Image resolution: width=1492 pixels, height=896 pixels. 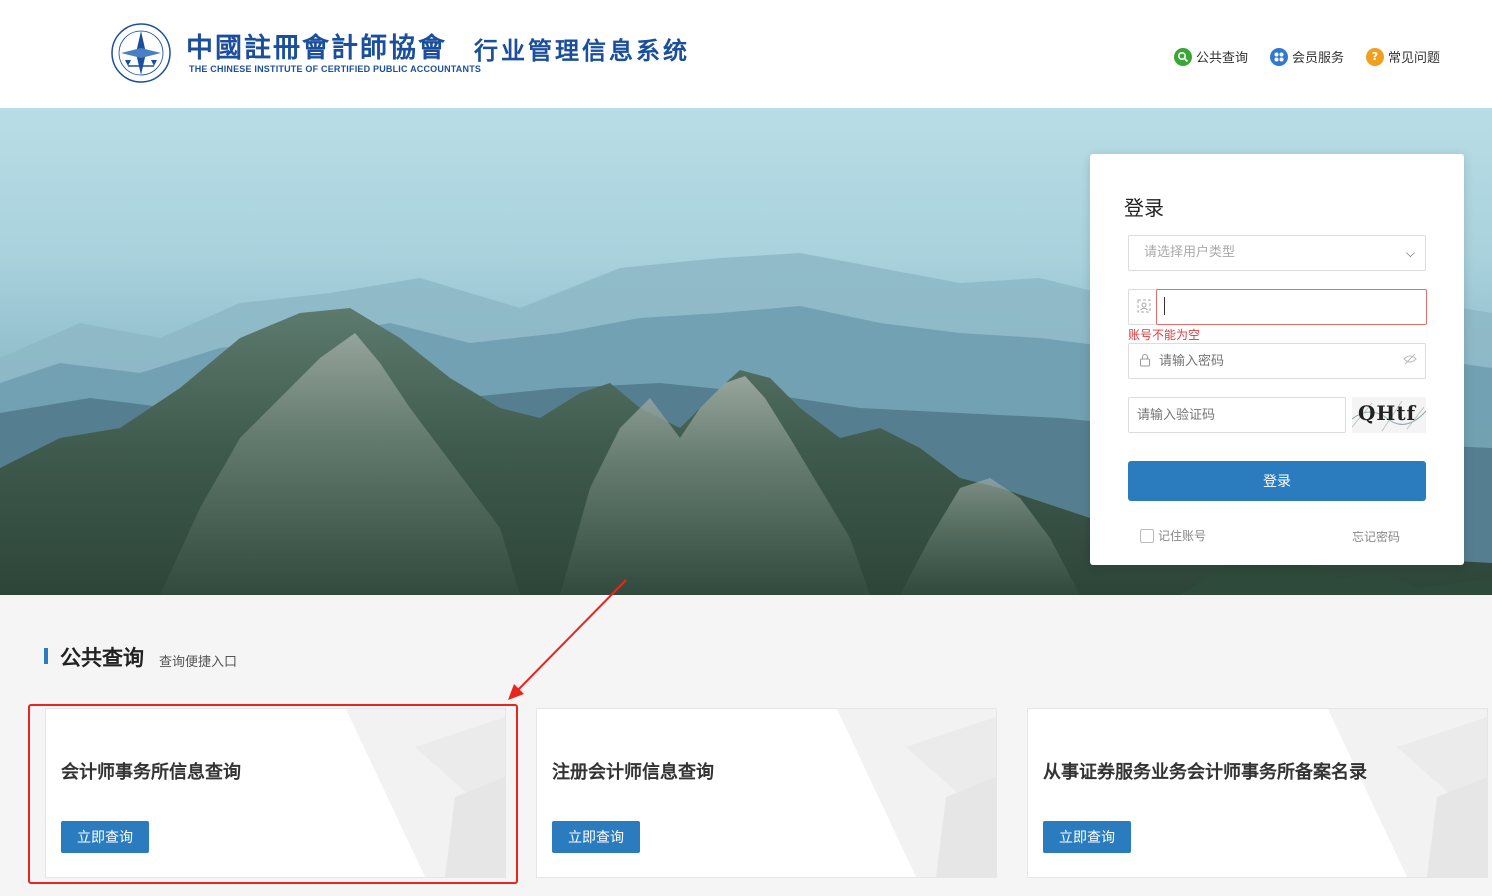 I want to click on login-submit-button: 登录, so click(x=1277, y=481).